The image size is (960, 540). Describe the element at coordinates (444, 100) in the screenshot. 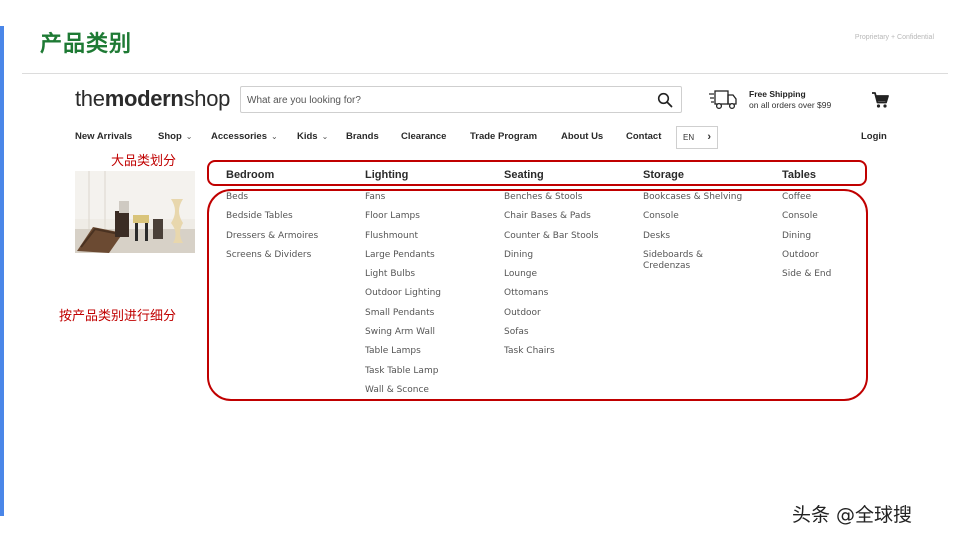

I see `search-input` at that location.